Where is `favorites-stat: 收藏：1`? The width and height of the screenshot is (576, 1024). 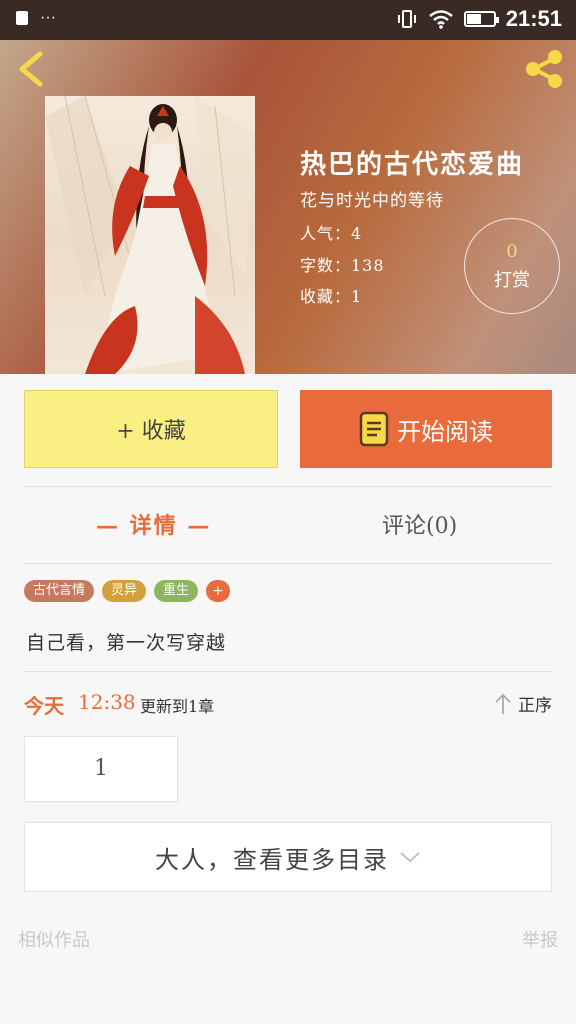 favorites-stat: 收藏：1 is located at coordinates (331, 296).